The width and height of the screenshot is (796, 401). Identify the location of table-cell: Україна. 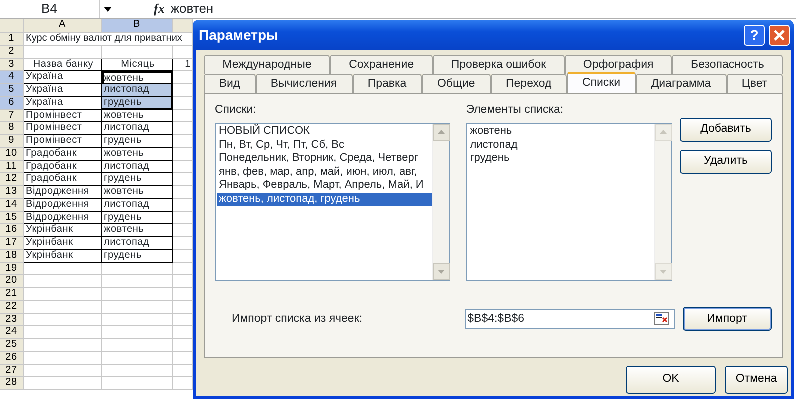
(63, 77).